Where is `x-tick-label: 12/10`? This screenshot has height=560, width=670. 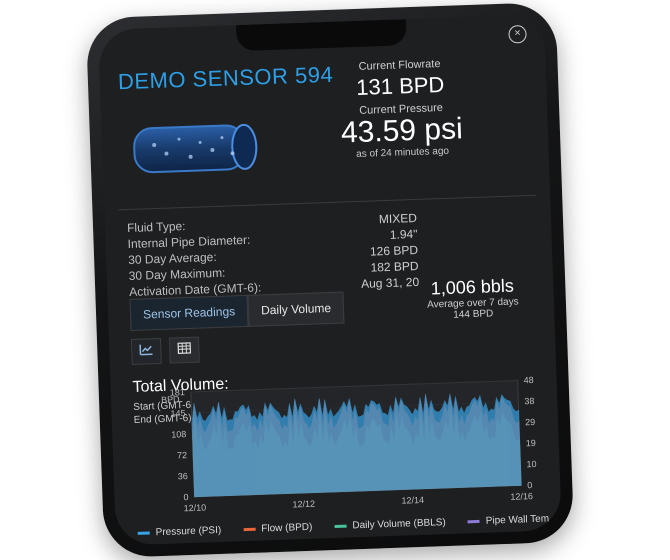
x-tick-label: 12/10 is located at coordinates (194, 507).